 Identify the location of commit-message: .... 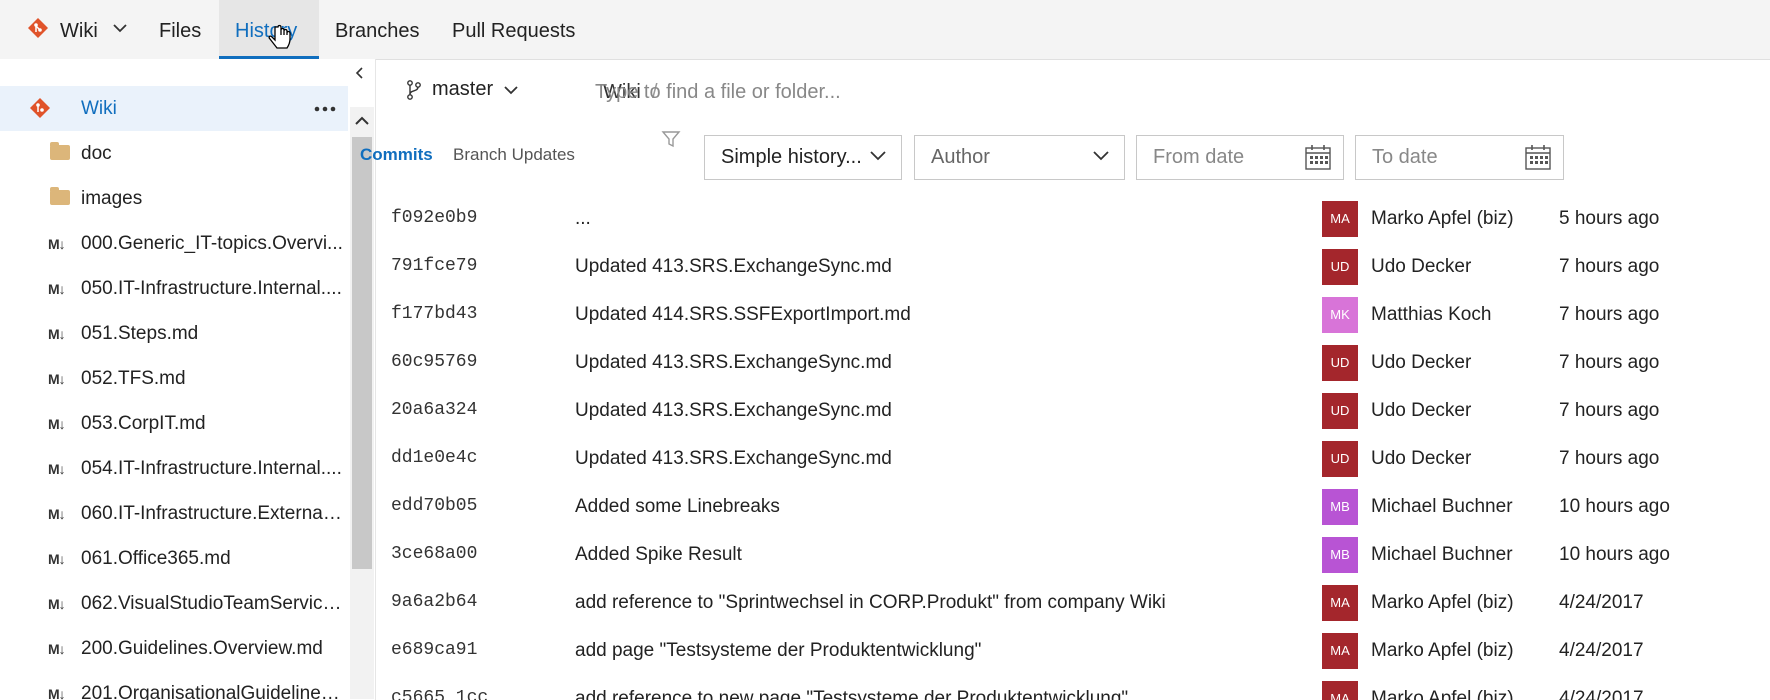
(583, 219).